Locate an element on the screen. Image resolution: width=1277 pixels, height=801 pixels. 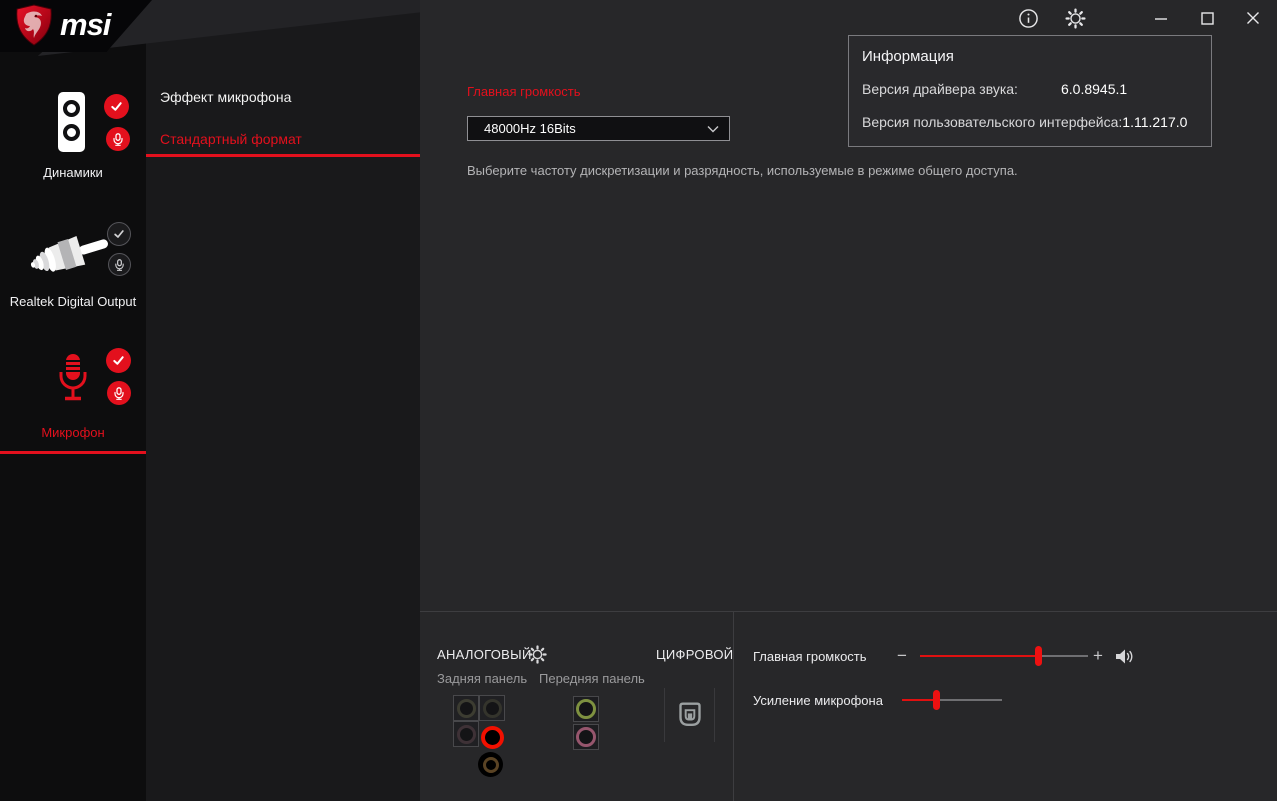
digital-mic-badge is located at coordinates (119, 264).